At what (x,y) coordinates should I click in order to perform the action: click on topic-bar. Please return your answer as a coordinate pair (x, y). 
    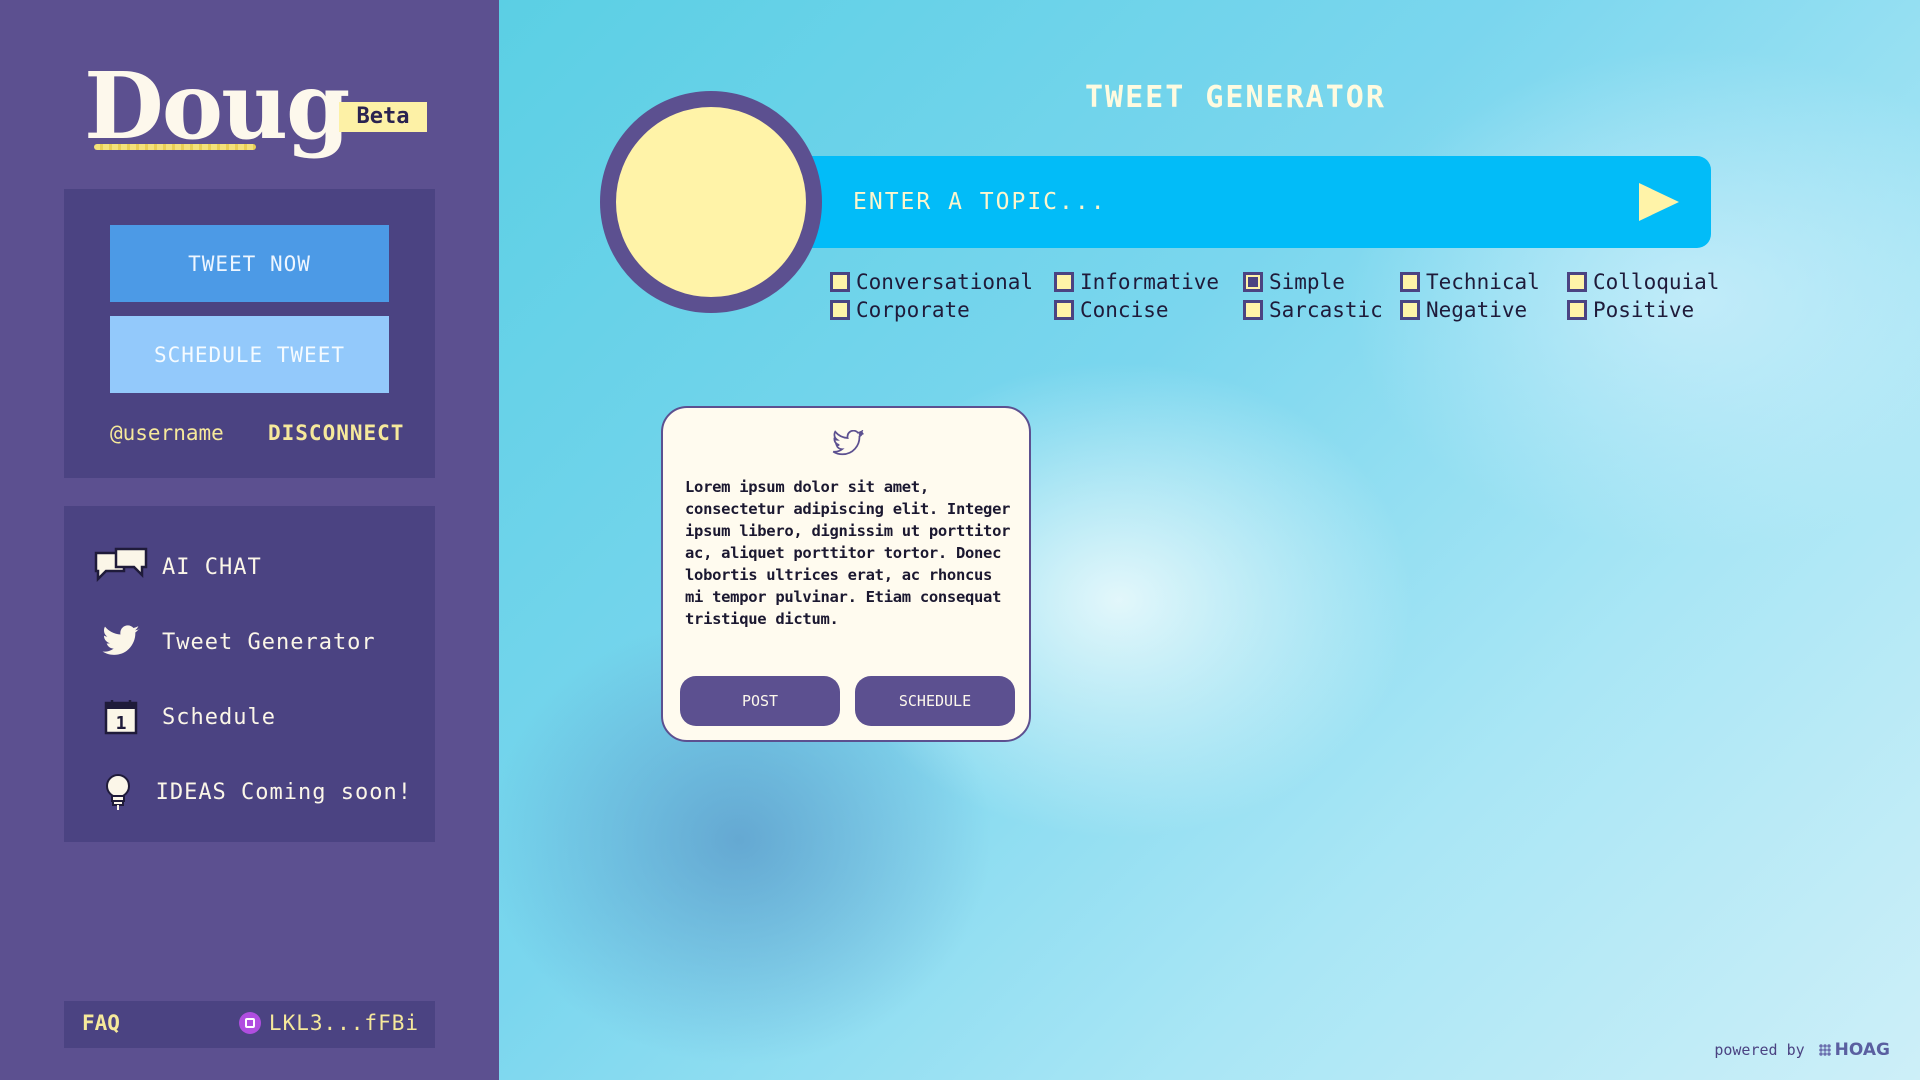
    Looking at the image, I should click on (1250, 202).